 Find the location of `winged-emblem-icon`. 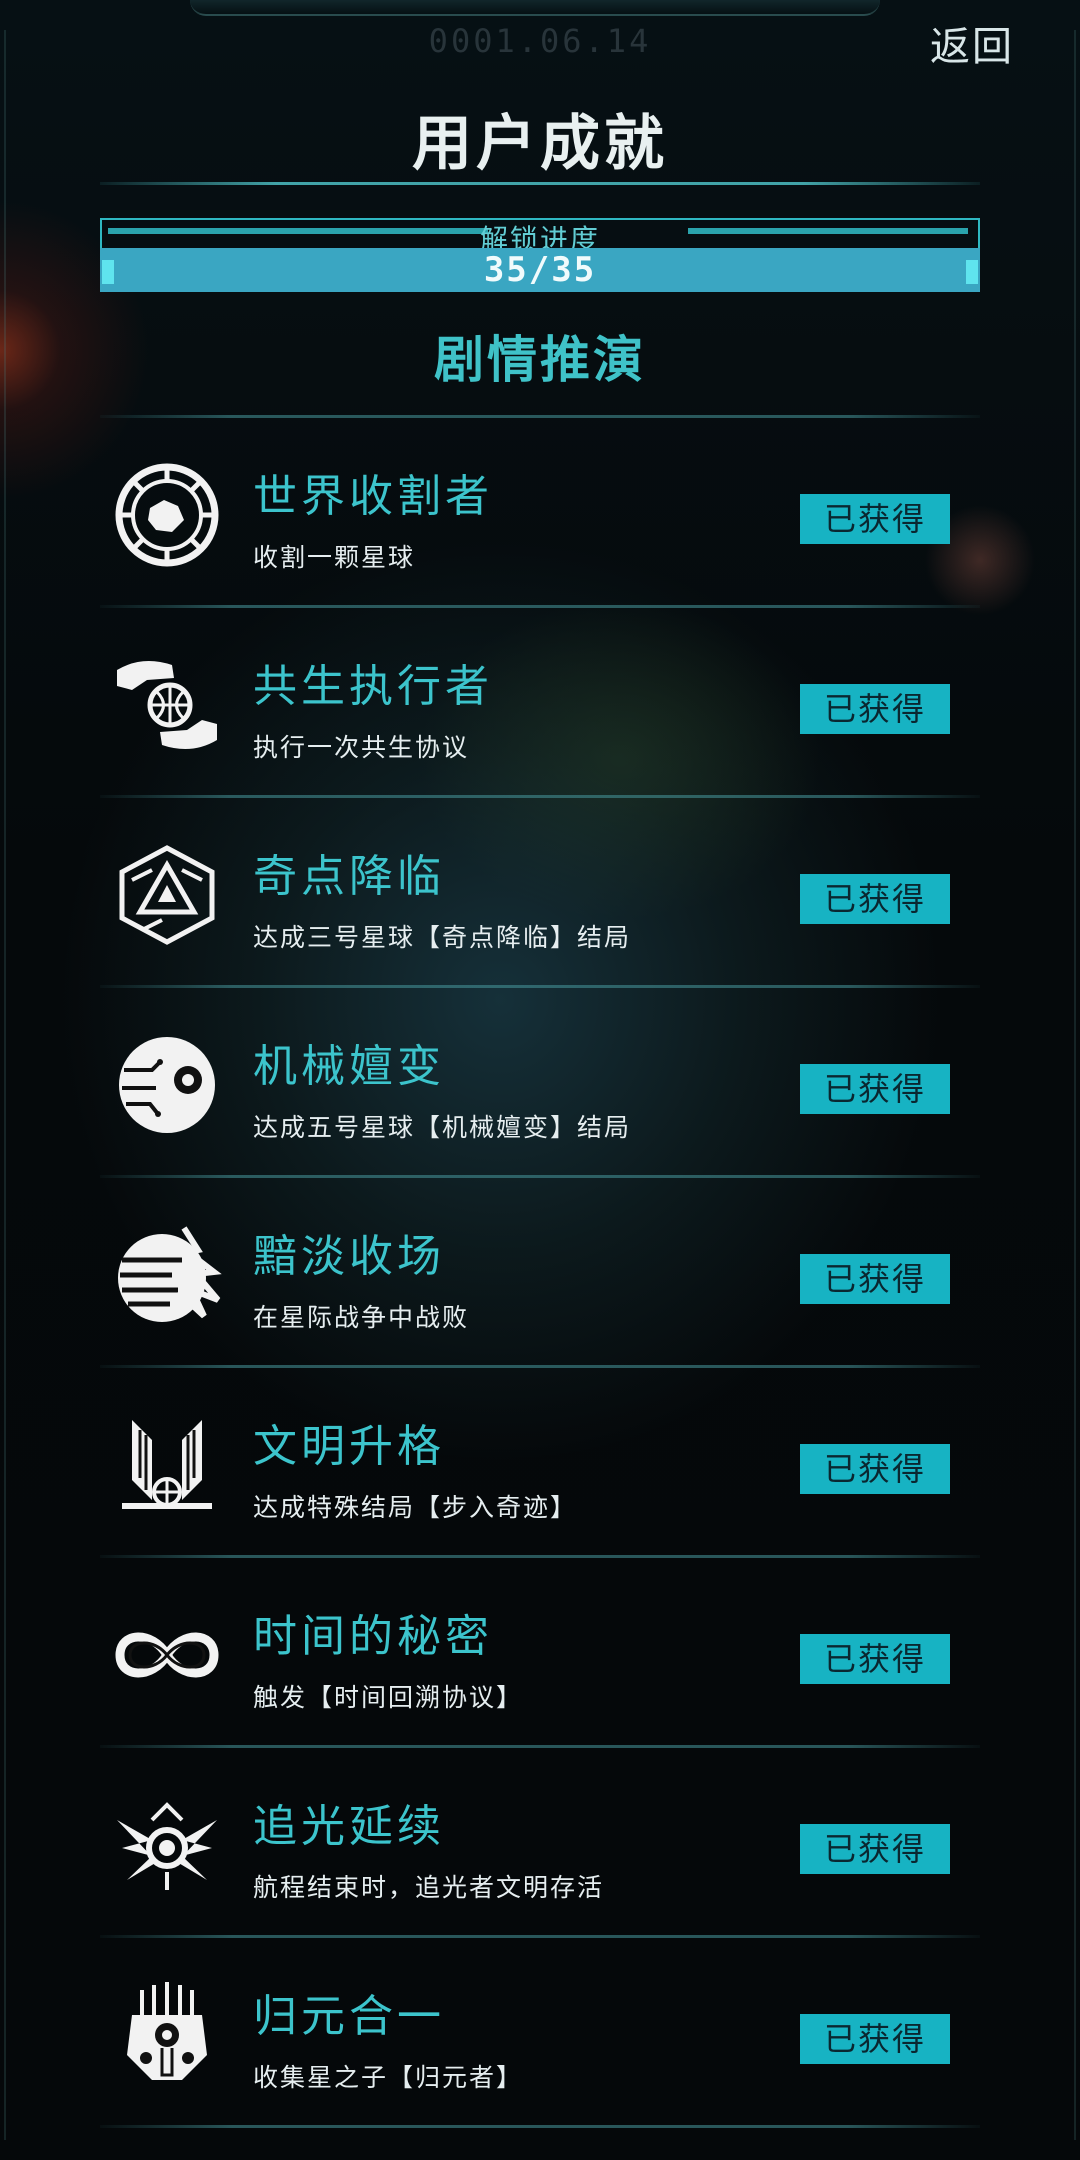

winged-emblem-icon is located at coordinates (167, 1465).